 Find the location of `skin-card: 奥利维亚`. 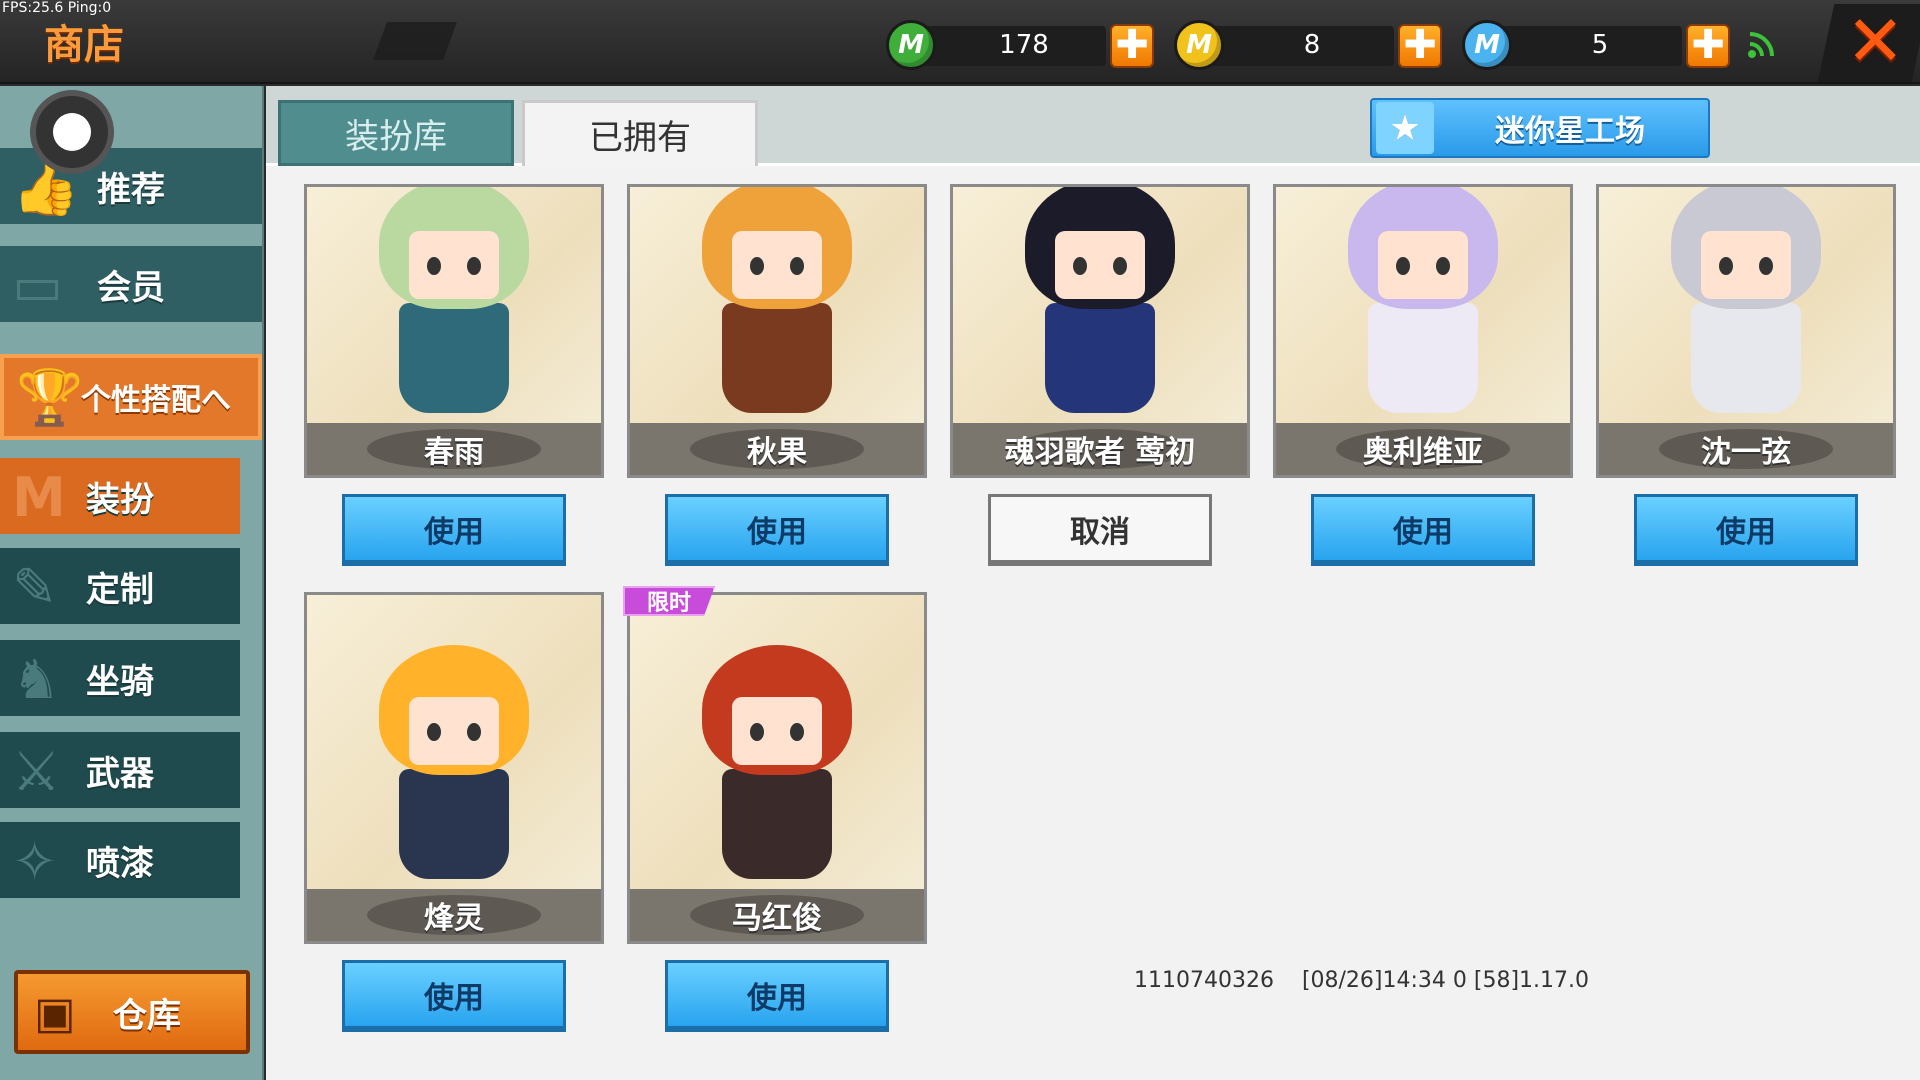

skin-card: 奥利维亚 is located at coordinates (1423, 331).